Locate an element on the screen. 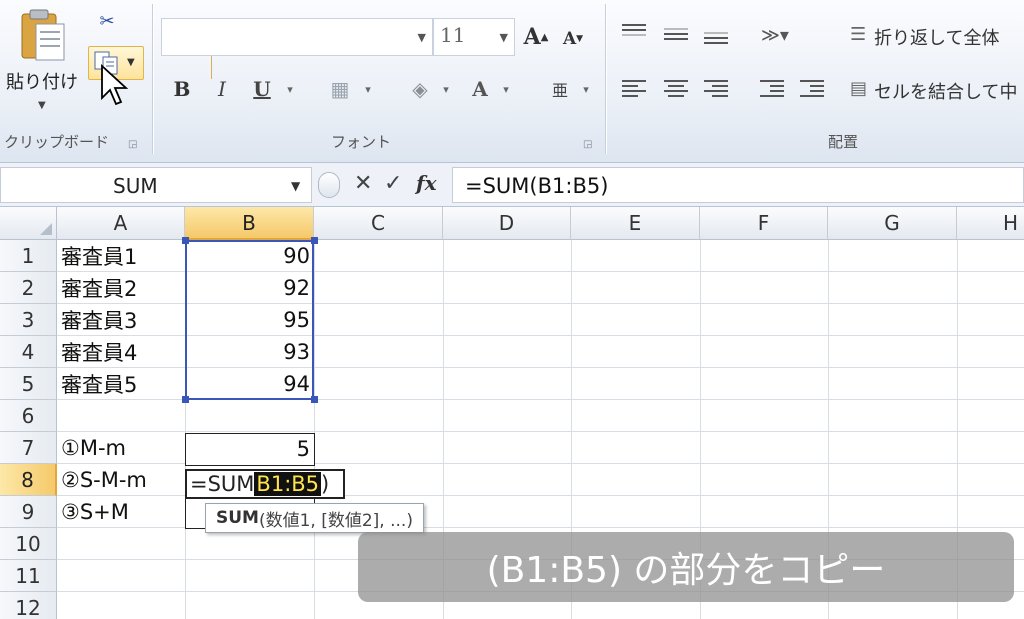 The width and height of the screenshot is (1024, 619). grow-font-label: A is located at coordinates (532, 37).